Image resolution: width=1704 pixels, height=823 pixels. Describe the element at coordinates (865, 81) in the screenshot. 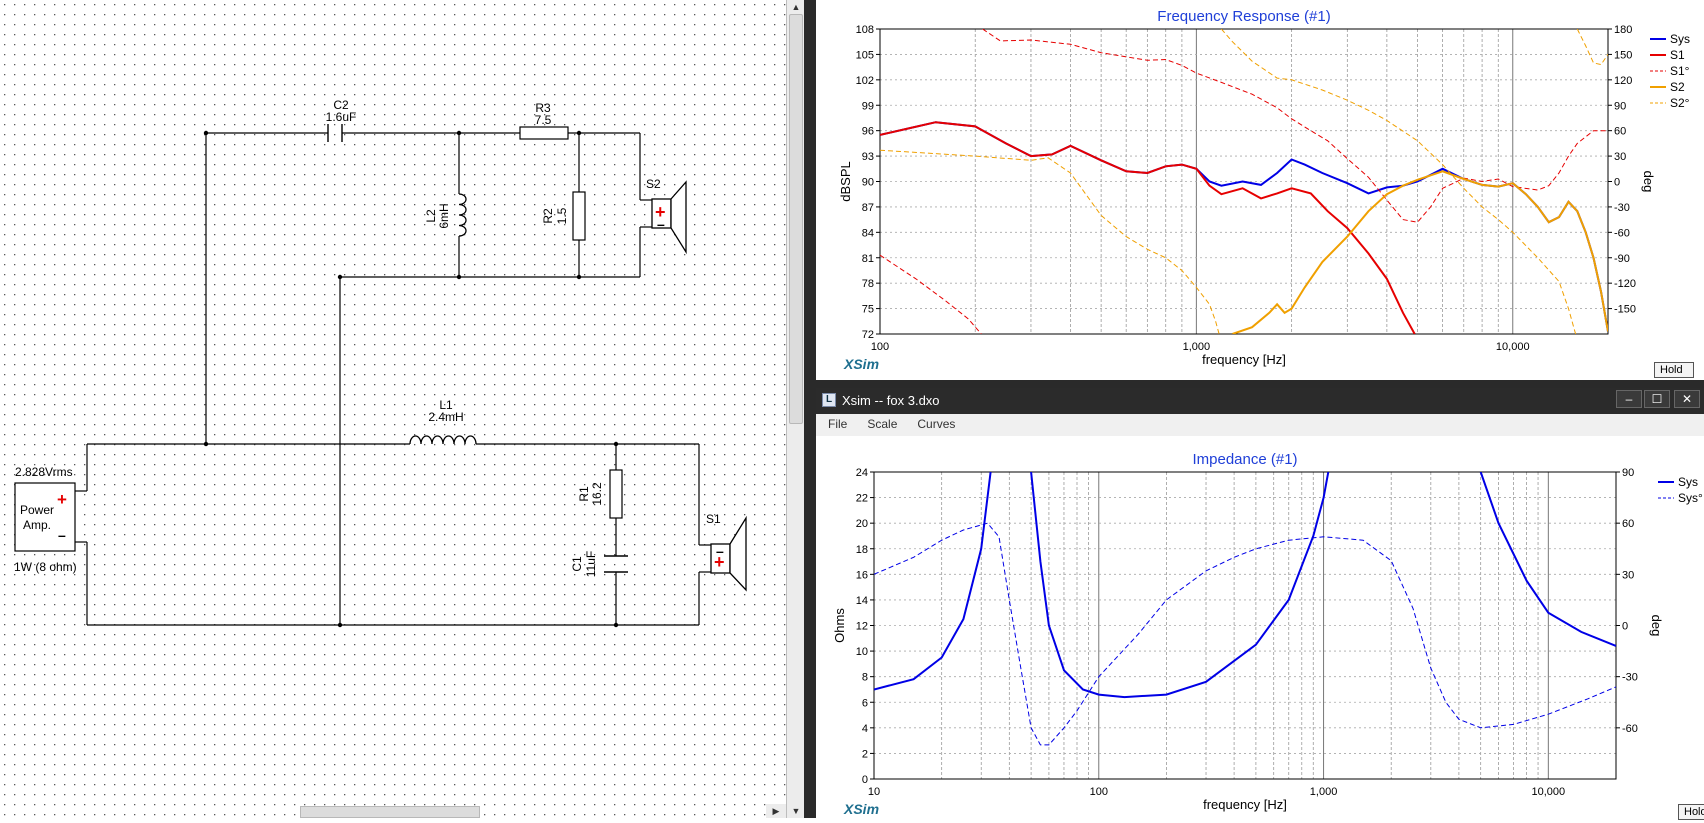

I see `y-tick-label: 102` at that location.